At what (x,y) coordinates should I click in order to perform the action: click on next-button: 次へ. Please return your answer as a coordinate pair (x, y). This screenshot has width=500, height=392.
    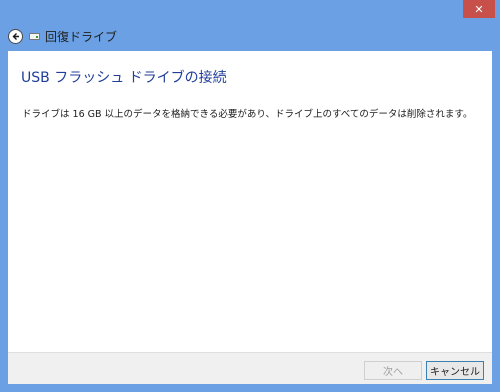
    Looking at the image, I should click on (393, 370).